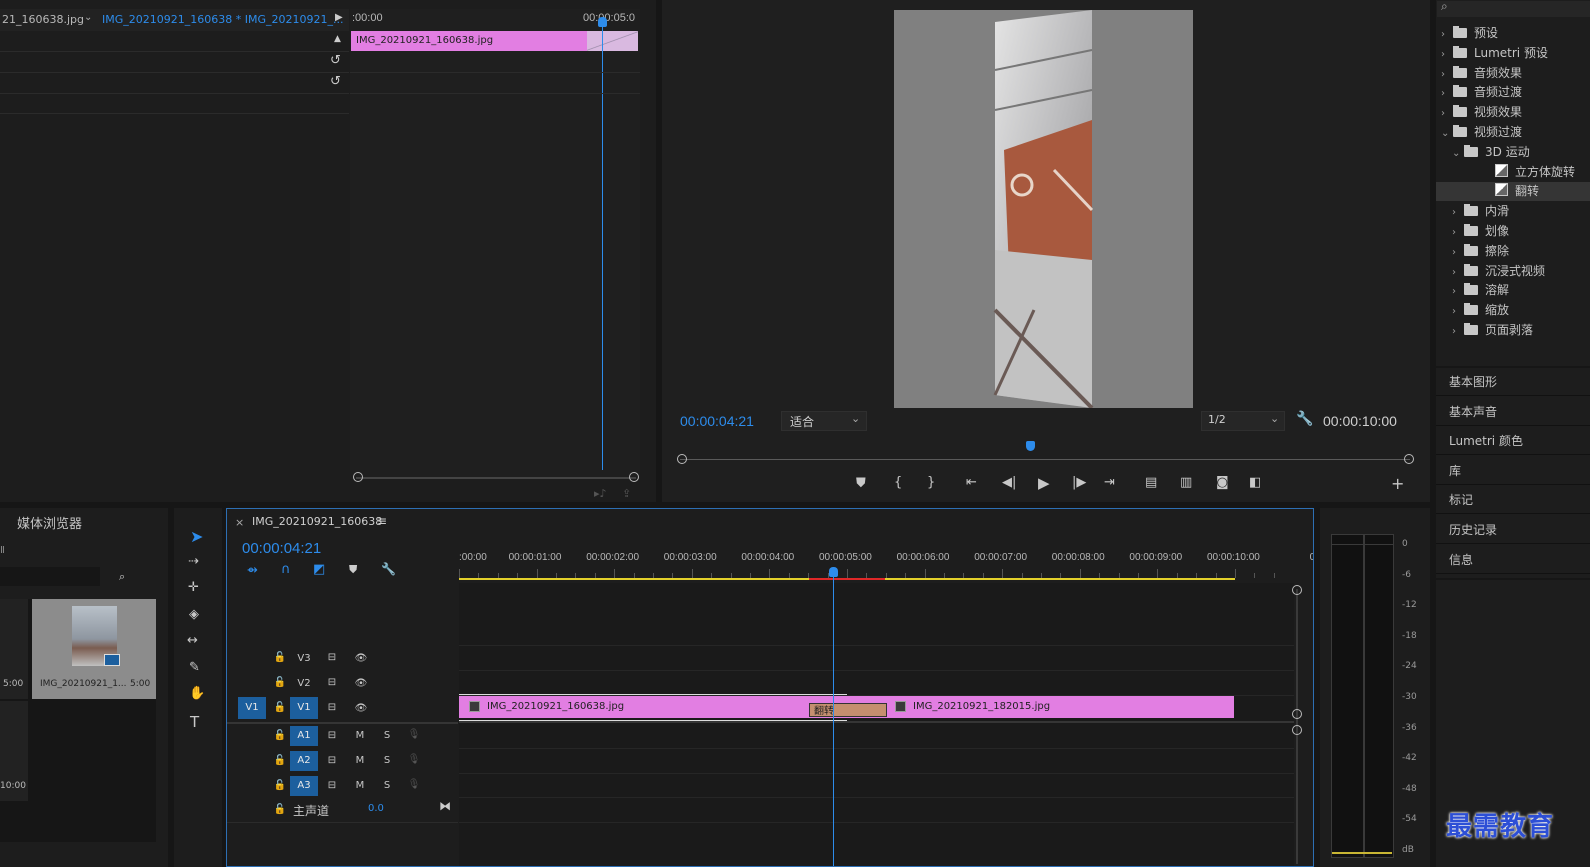 Image resolution: width=1590 pixels, height=867 pixels. What do you see at coordinates (445, 806) in the screenshot?
I see `go-to-edge-icon: ⧓` at bounding box center [445, 806].